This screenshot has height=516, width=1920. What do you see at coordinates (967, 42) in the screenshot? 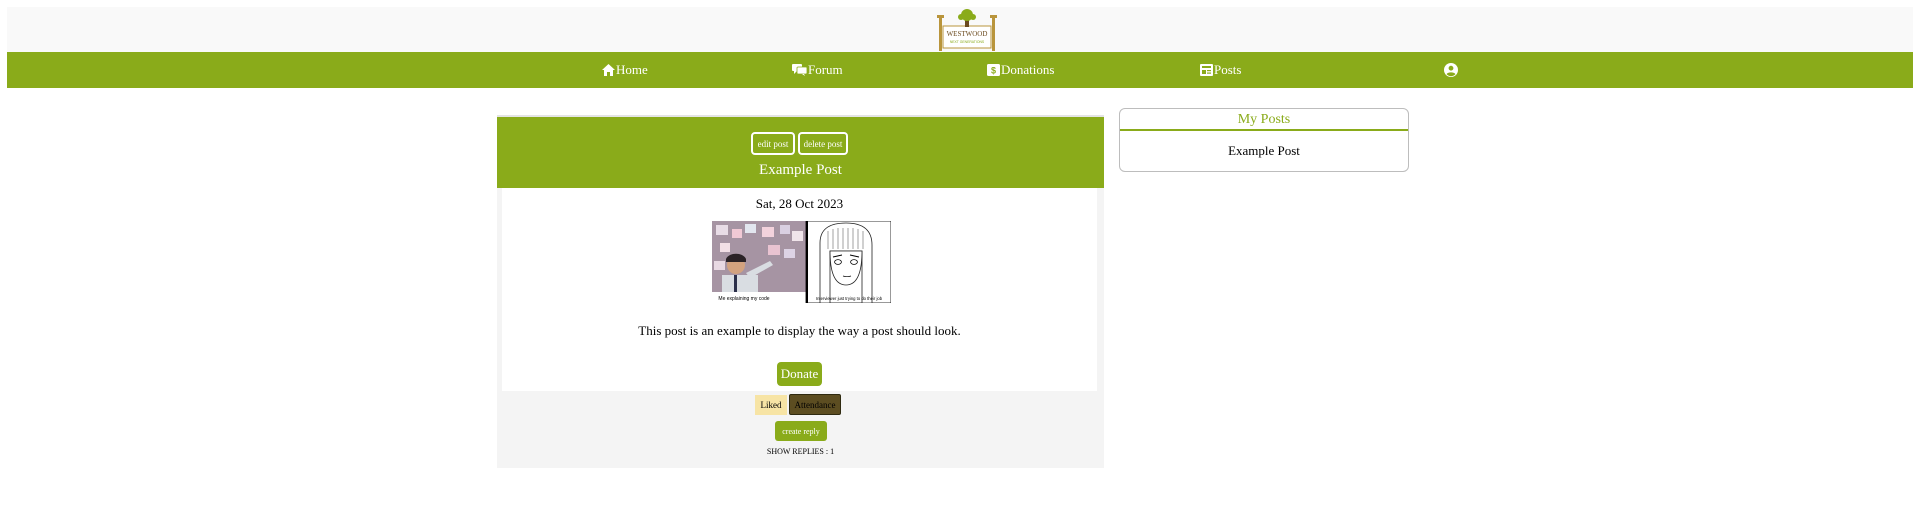
I see `logo-subtext: NEXT GENERATIONS` at bounding box center [967, 42].